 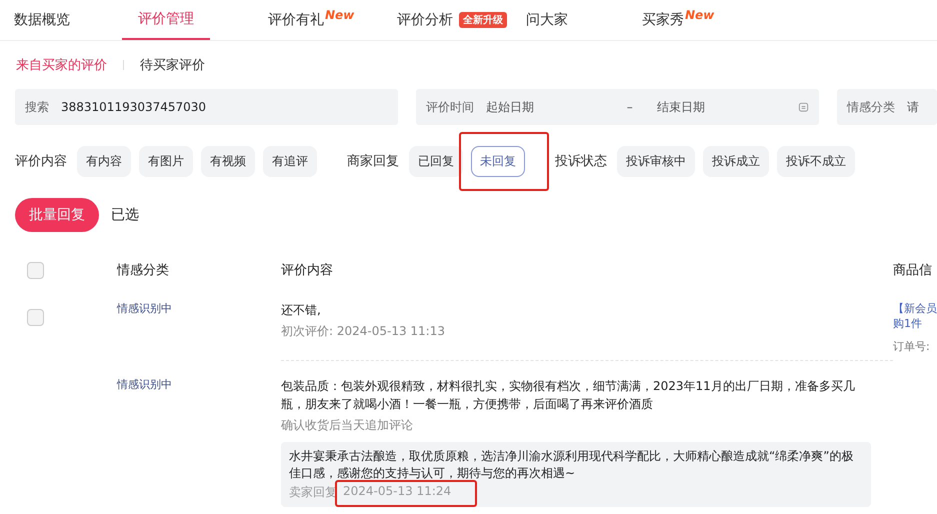 I want to click on column-header: 评价内容, so click(x=307, y=270).